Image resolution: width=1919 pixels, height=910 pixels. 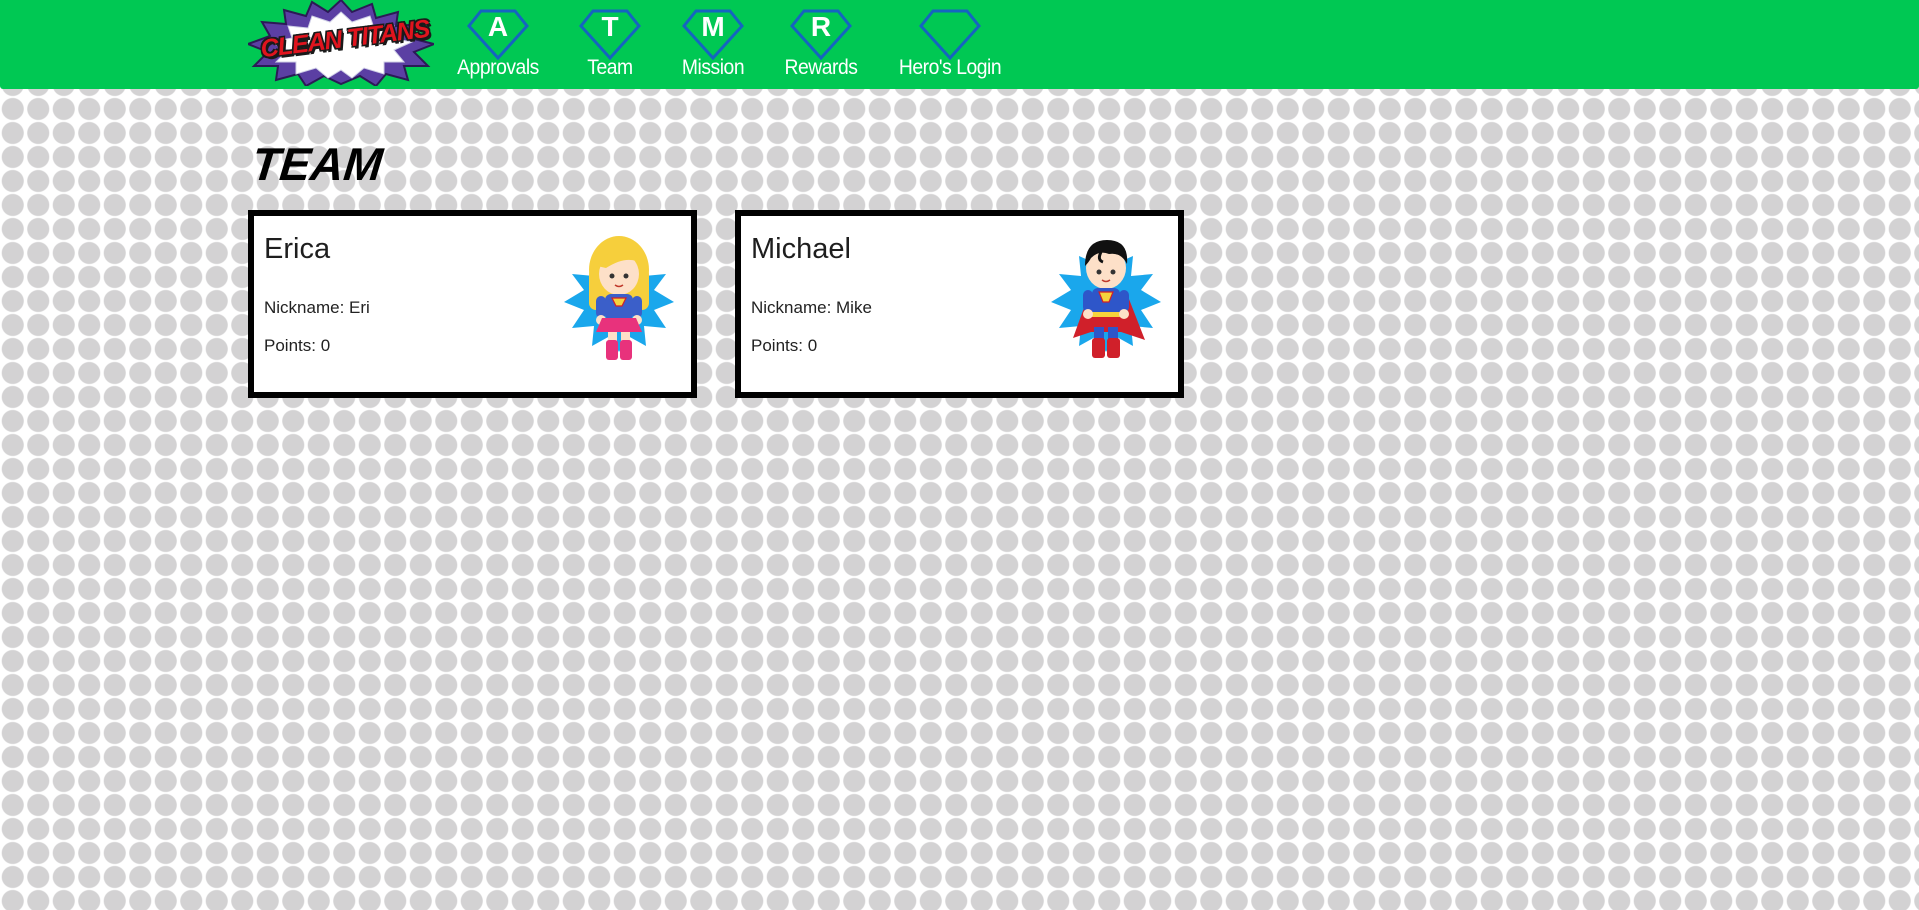 I want to click on nav-letter: R, so click(x=821, y=26).